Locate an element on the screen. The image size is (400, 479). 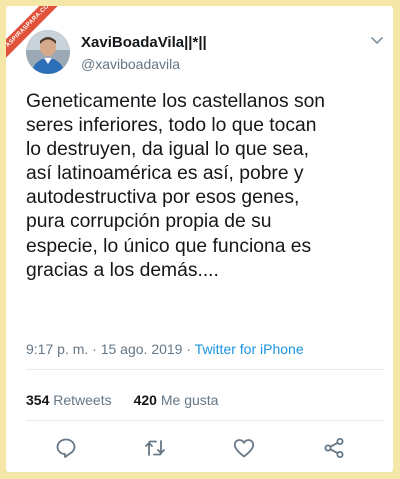
heart-icon is located at coordinates (244, 448).